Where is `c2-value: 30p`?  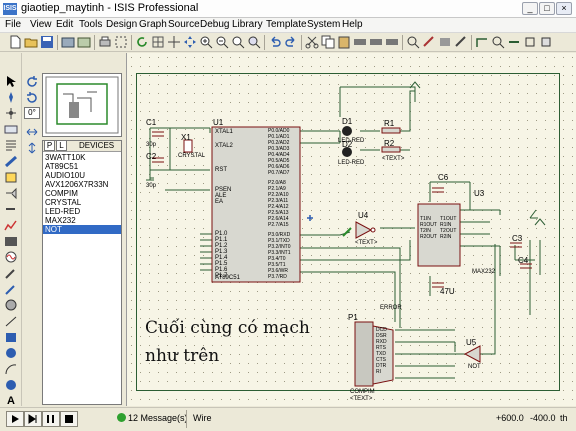
c2-value: 30p is located at coordinates (151, 186).